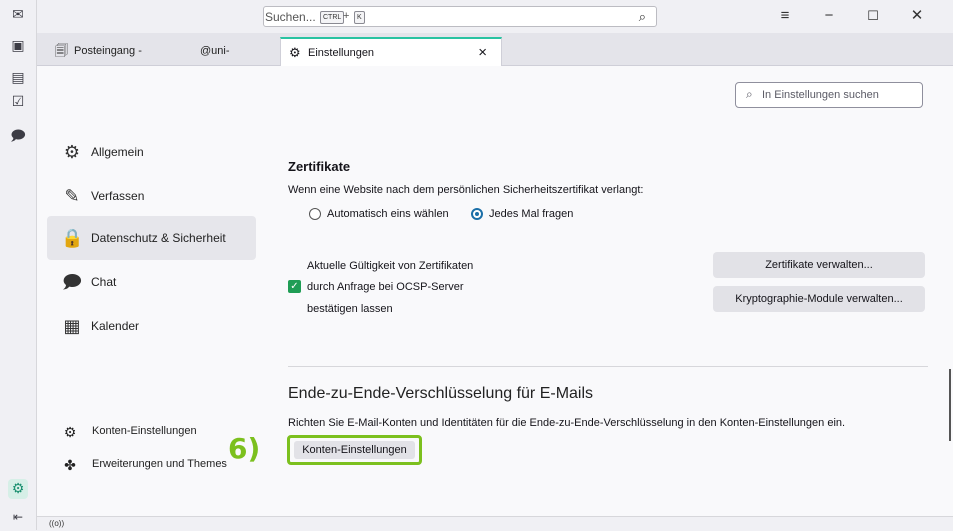 The width and height of the screenshot is (953, 531). What do you see at coordinates (350, 309) in the screenshot?
I see `ocsp-label-line3: bestätigen lassen` at bounding box center [350, 309].